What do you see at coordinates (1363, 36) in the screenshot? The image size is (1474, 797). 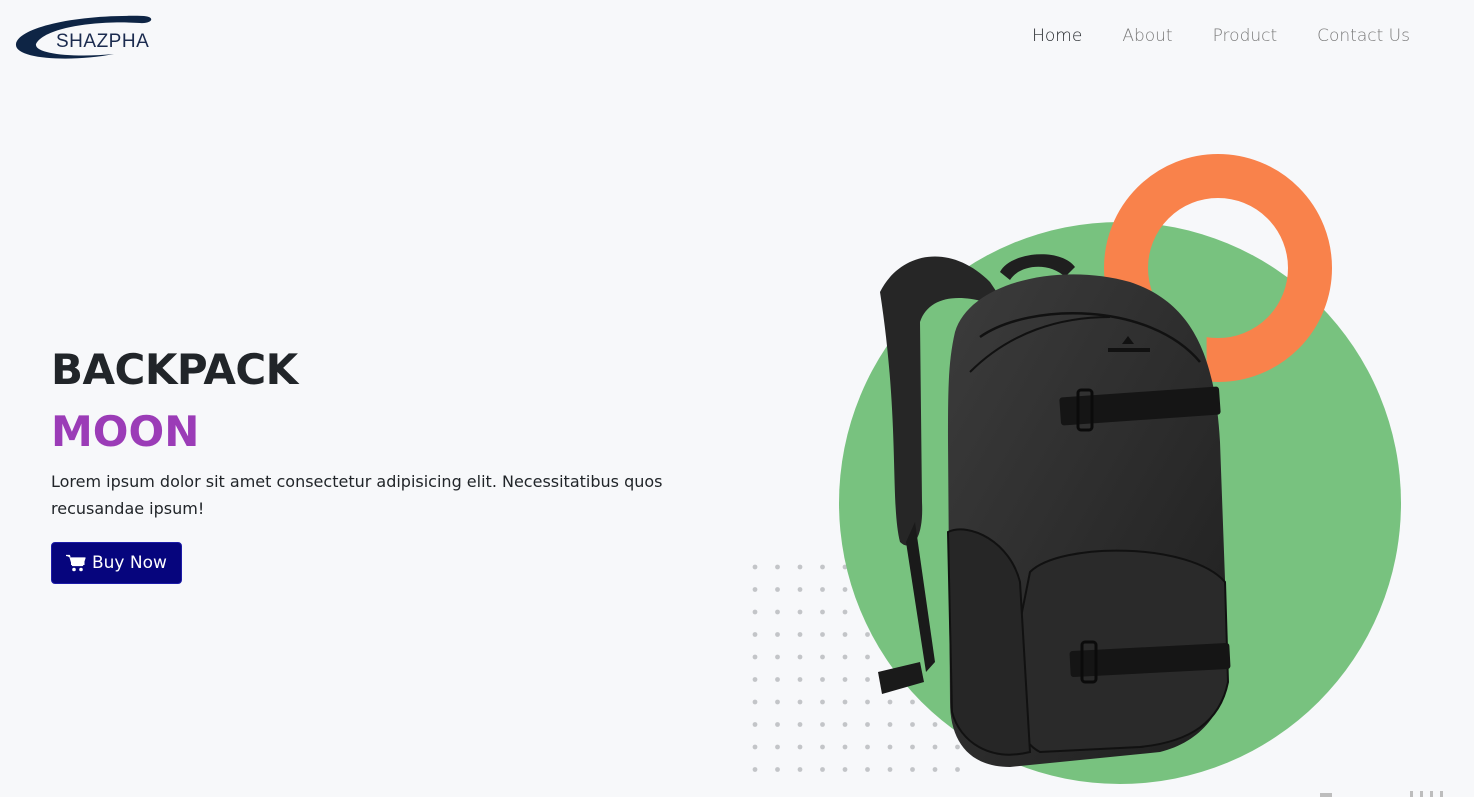 I see `nav-contact-us: Contact Us` at bounding box center [1363, 36].